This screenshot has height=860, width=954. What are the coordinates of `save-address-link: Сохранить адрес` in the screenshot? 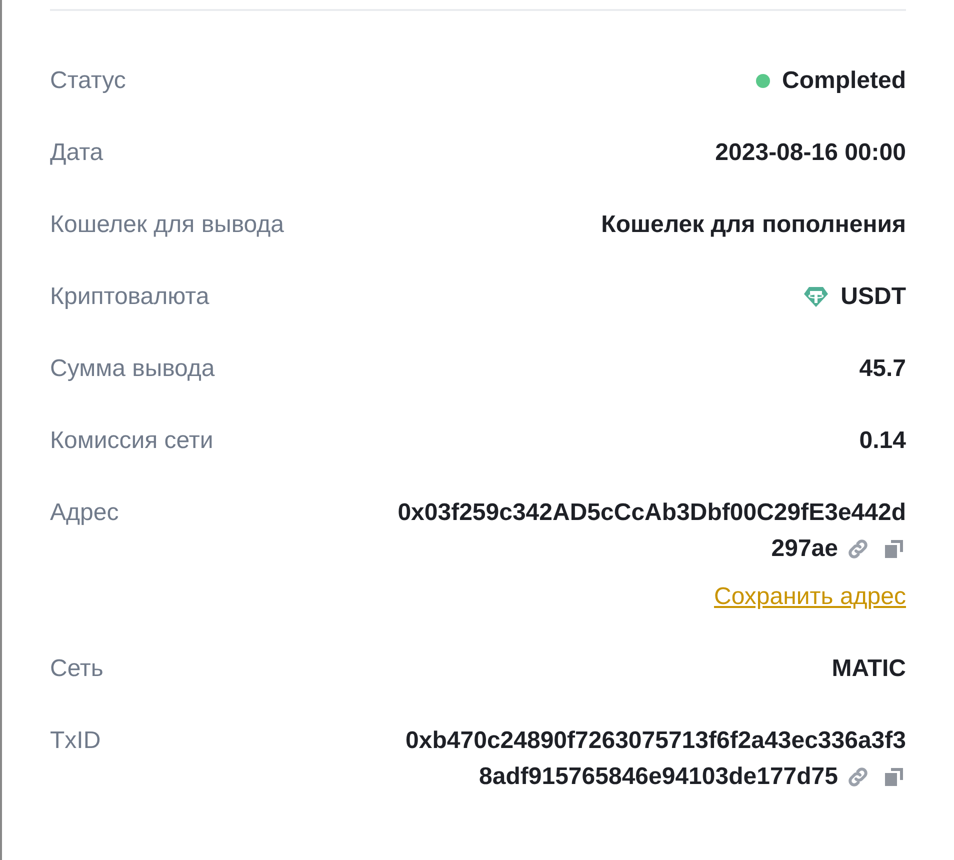 It's located at (810, 597).